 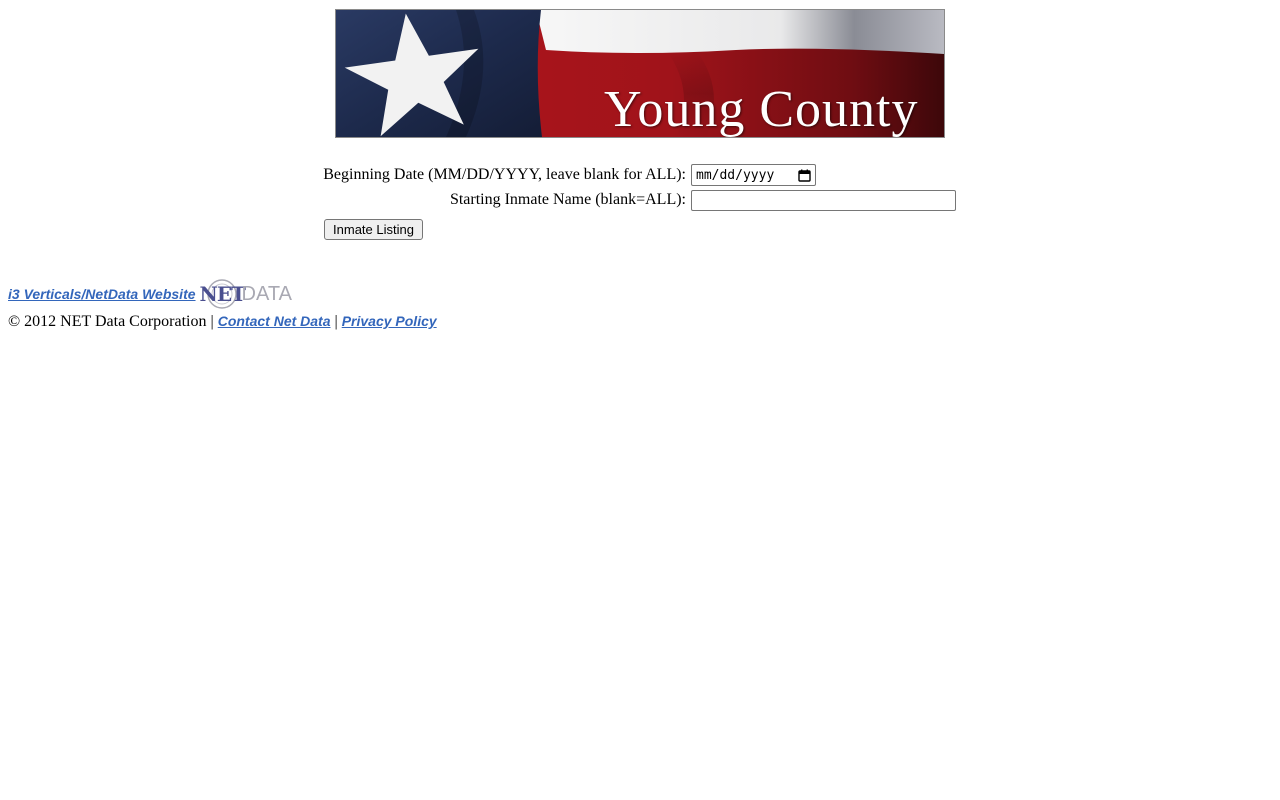 I want to click on county-banner: Young County, so click(x=640, y=73).